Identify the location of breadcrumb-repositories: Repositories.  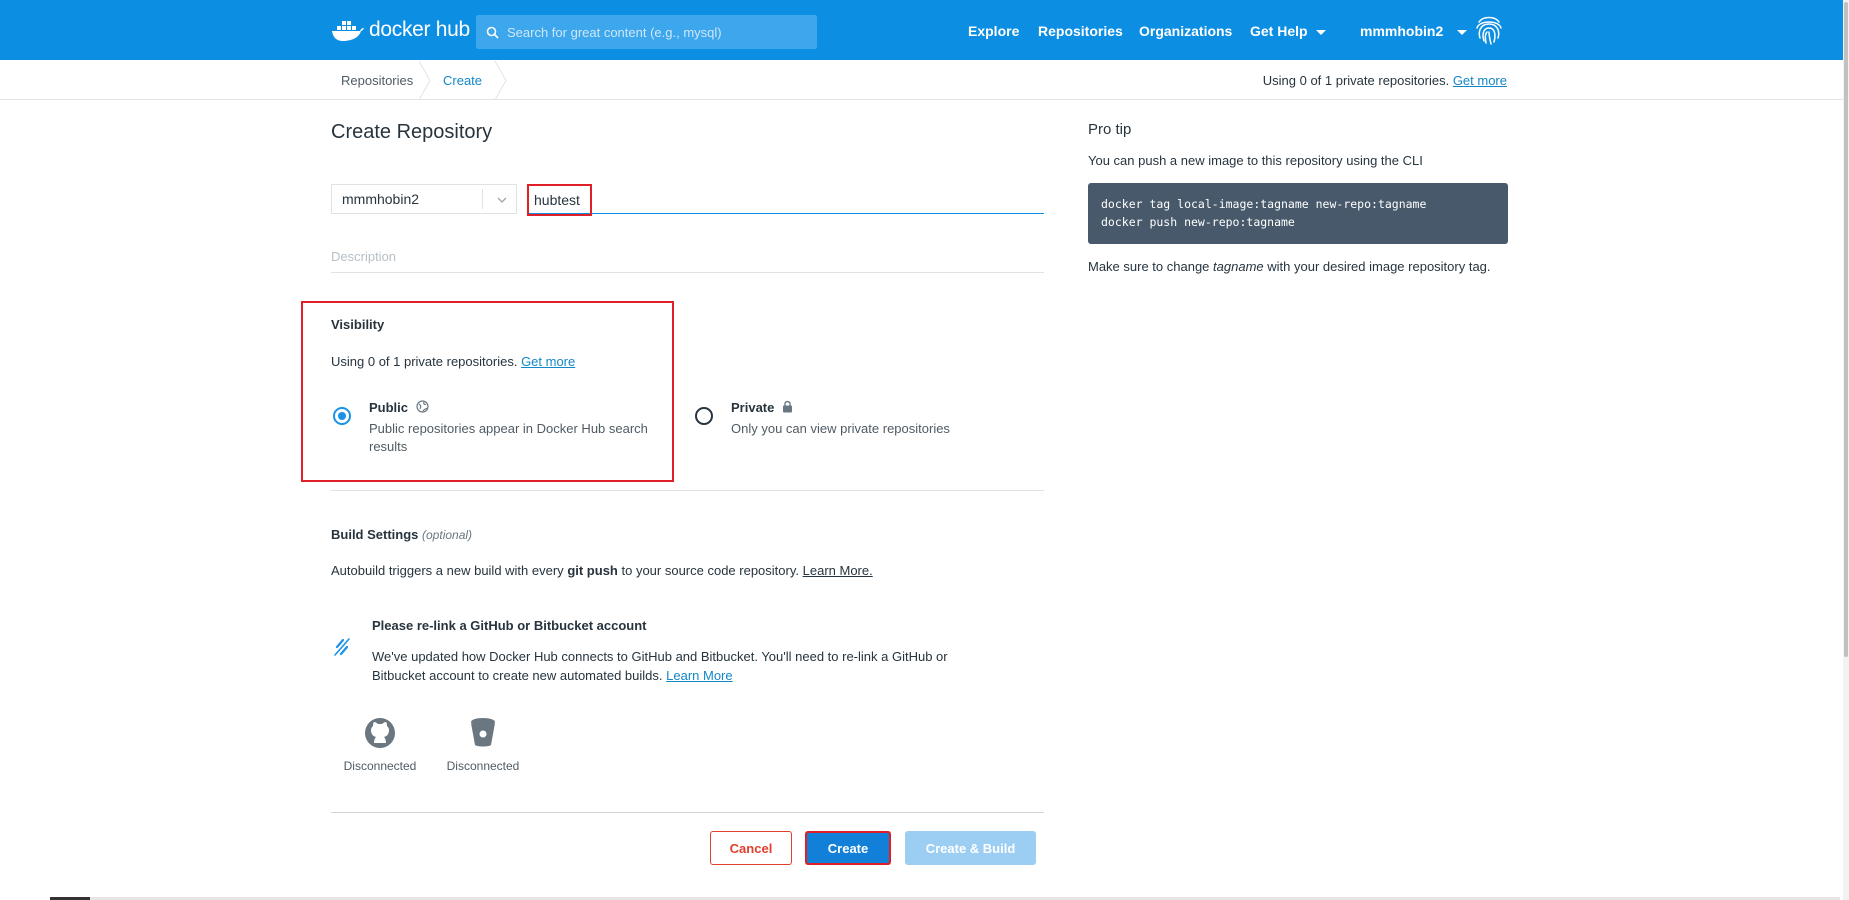
(377, 80).